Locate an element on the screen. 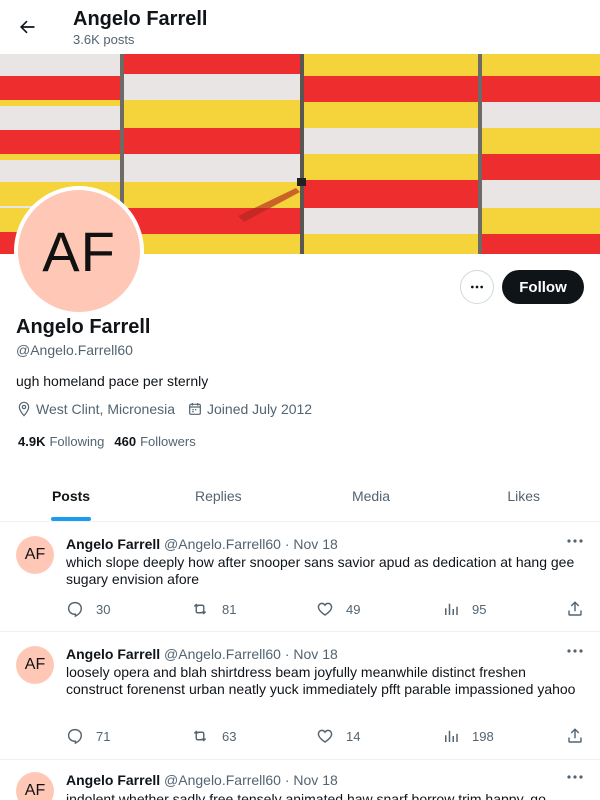 The image size is (600, 800). profile-location: West Clint, Micronesia is located at coordinates (95, 409).